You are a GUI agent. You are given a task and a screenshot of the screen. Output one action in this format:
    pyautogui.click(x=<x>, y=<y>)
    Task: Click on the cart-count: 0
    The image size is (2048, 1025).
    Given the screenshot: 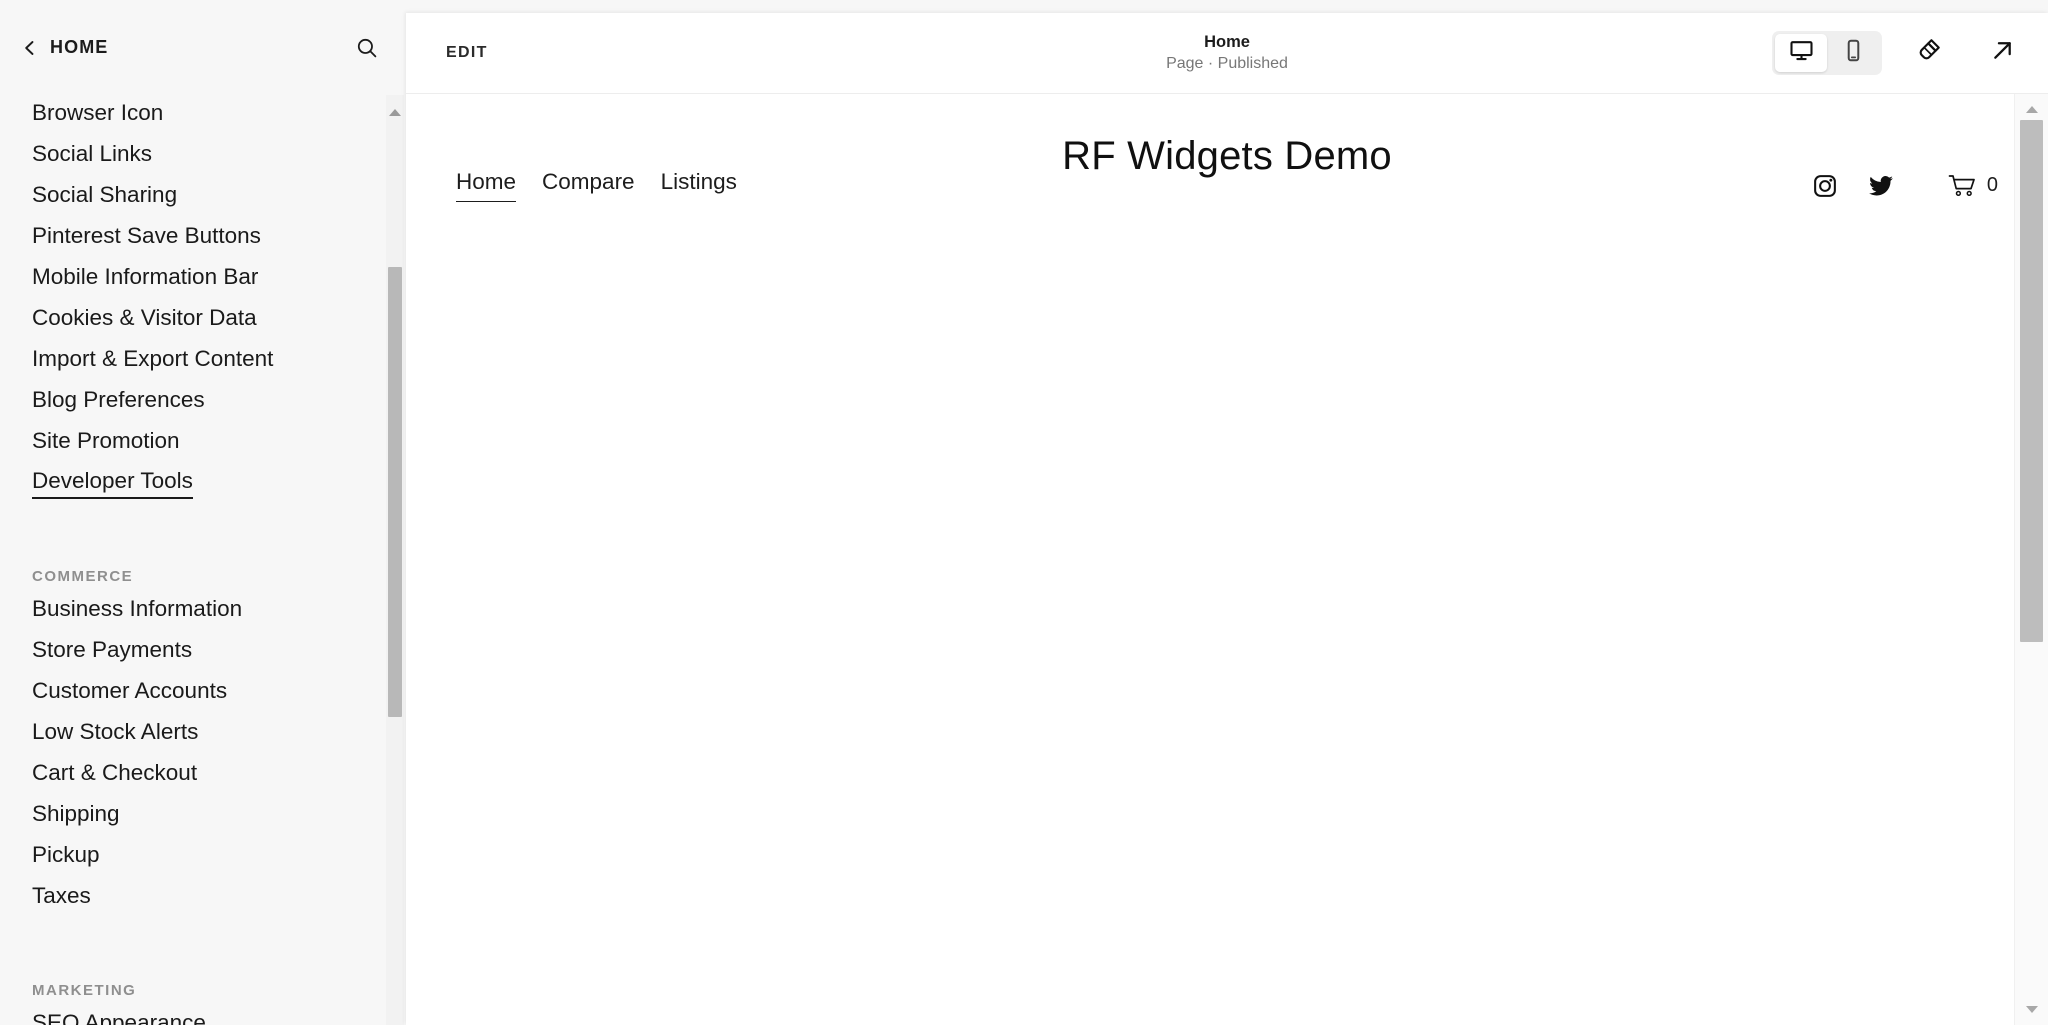 What is the action you would take?
    pyautogui.click(x=1992, y=185)
    